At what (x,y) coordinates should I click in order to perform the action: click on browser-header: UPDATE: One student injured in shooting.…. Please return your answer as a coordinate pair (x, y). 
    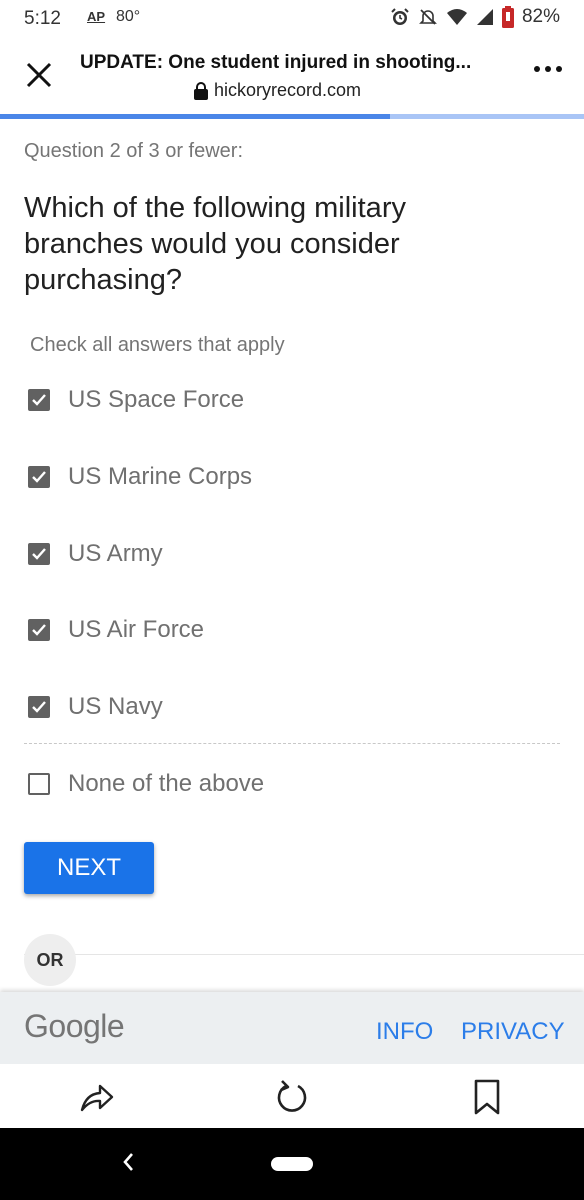
    Looking at the image, I should click on (292, 76).